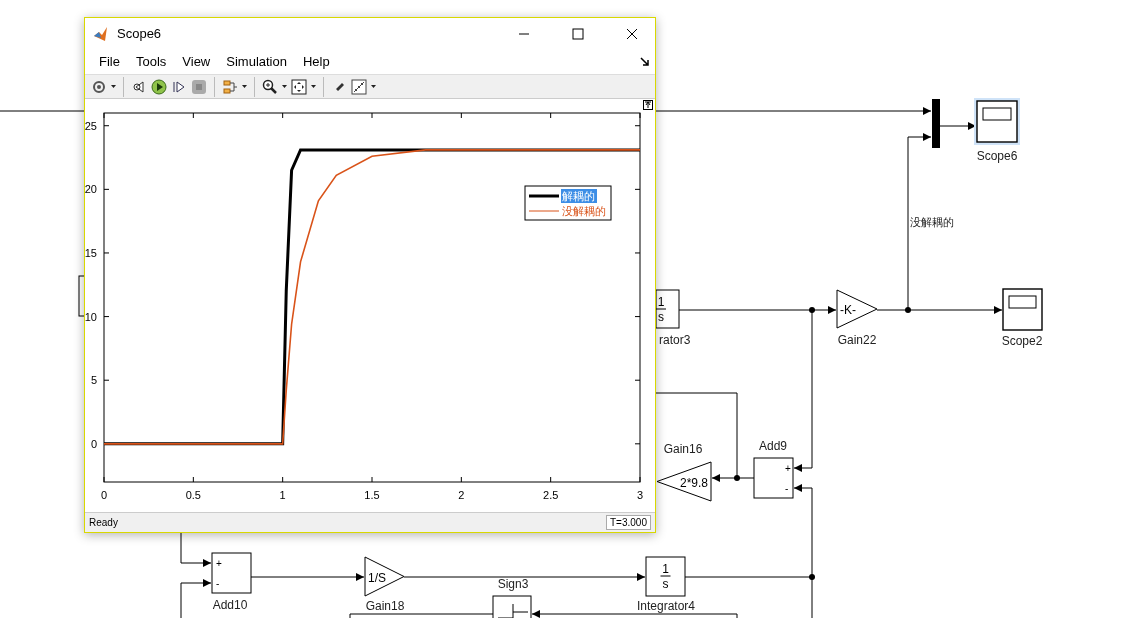 This screenshot has height=618, width=1141. What do you see at coordinates (377, 577) in the screenshot?
I see `gain-value: 1/S` at bounding box center [377, 577].